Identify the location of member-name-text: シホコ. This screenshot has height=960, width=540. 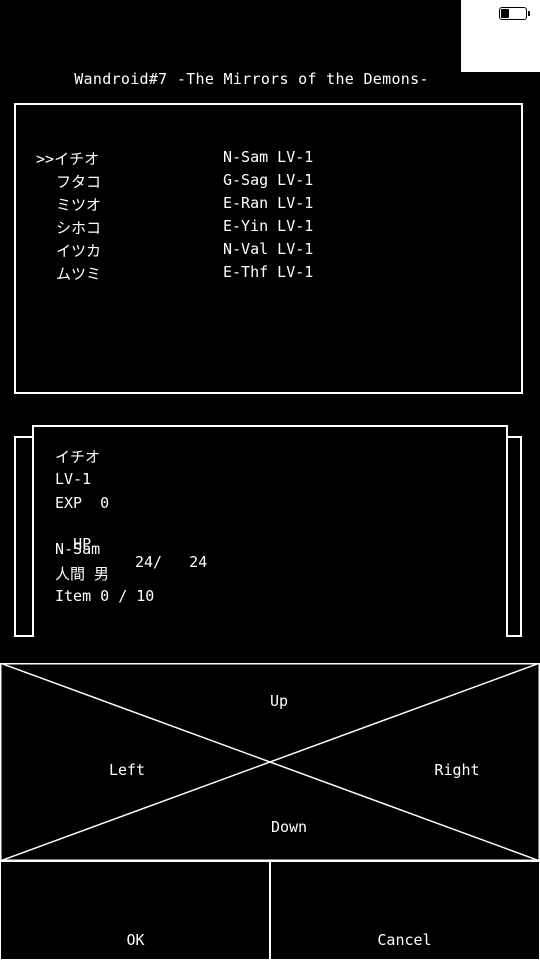
(79, 228).